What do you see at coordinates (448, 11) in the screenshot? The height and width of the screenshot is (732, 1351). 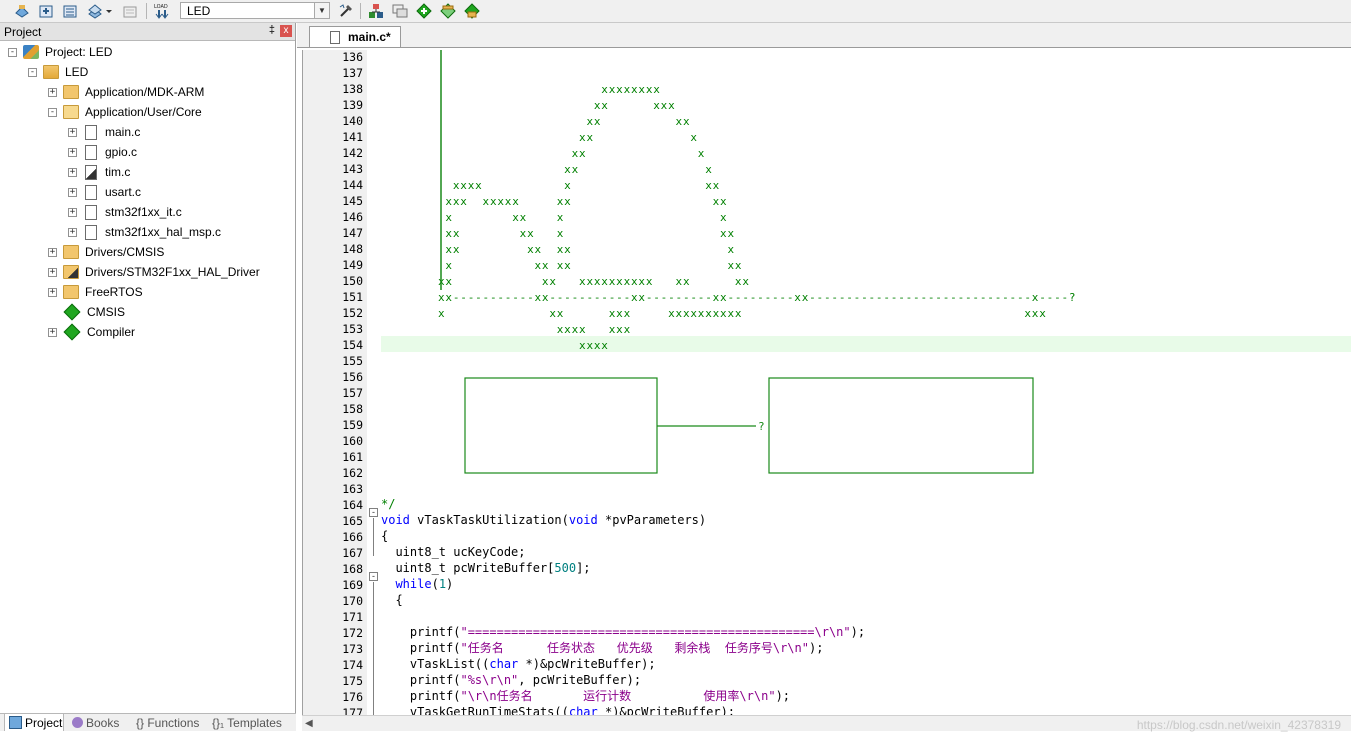 I see `select-packs-icon` at bounding box center [448, 11].